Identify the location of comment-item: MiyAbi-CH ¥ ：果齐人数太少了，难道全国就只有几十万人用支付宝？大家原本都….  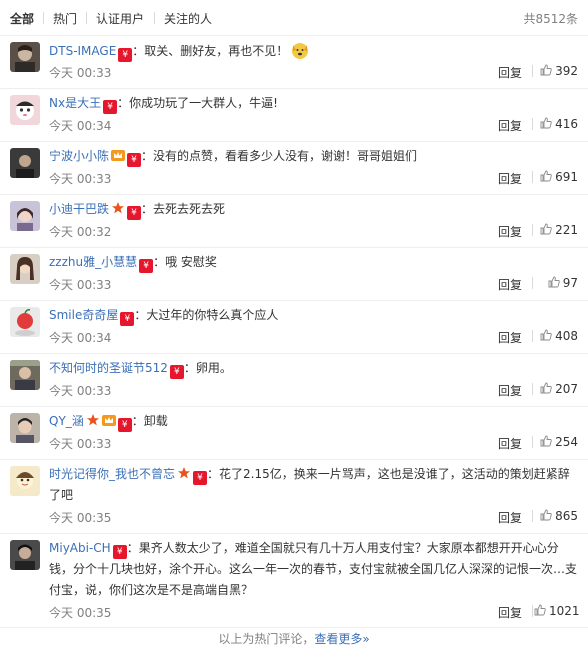
(294, 581).